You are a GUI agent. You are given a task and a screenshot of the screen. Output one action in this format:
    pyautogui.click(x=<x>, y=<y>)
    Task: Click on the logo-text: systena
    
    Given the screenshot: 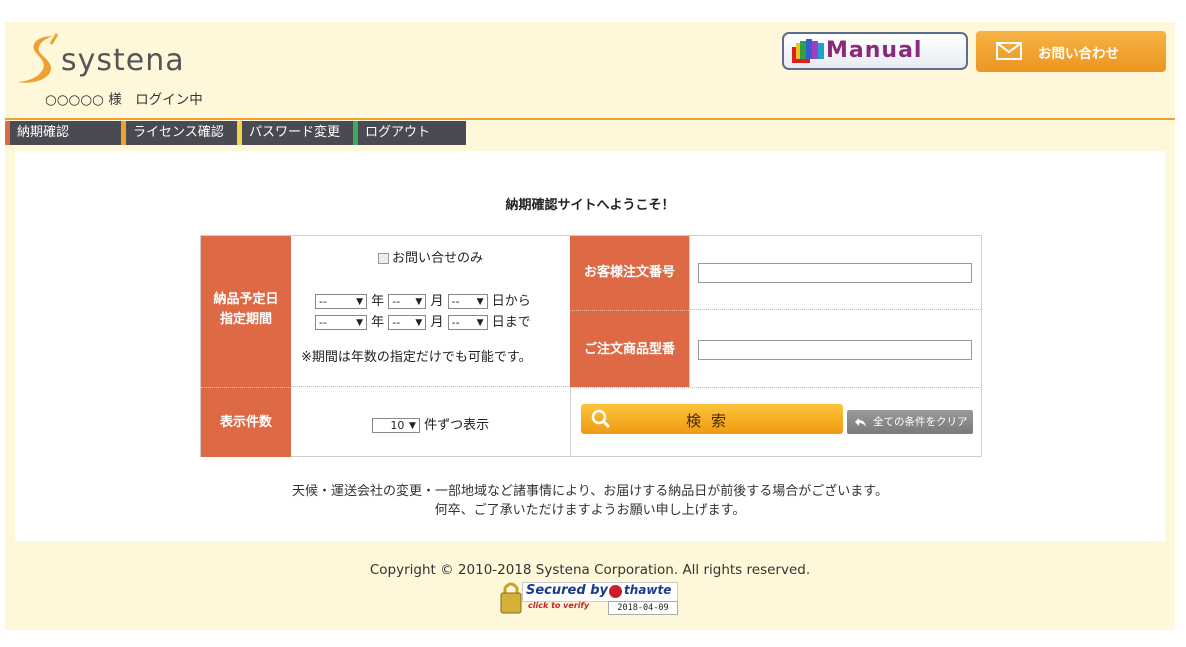 What is the action you would take?
    pyautogui.click(x=123, y=60)
    